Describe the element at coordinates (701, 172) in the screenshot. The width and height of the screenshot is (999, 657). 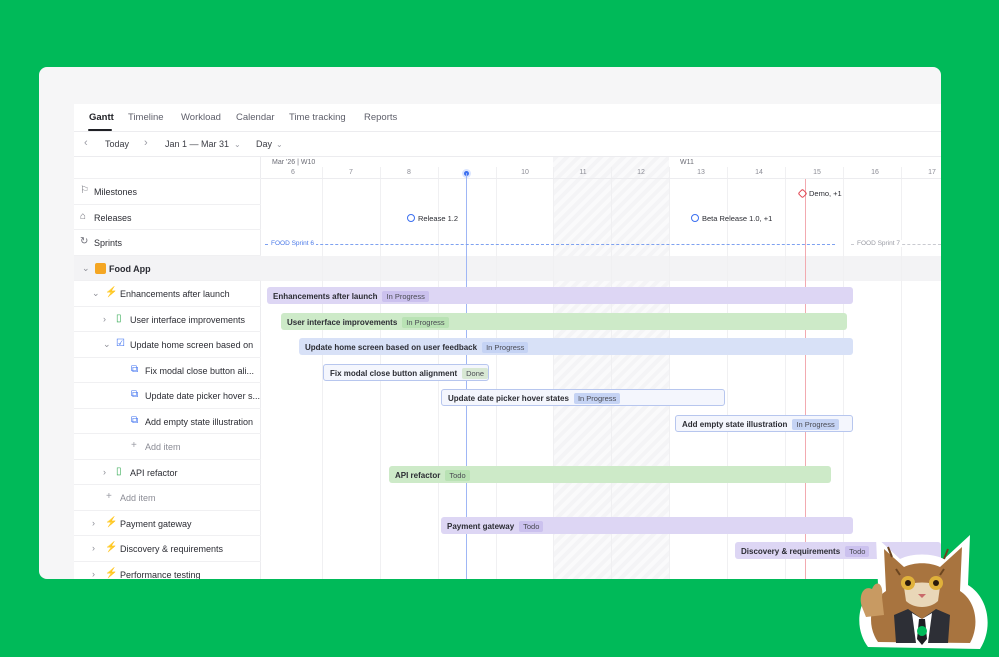
I see `day-label: 13` at that location.